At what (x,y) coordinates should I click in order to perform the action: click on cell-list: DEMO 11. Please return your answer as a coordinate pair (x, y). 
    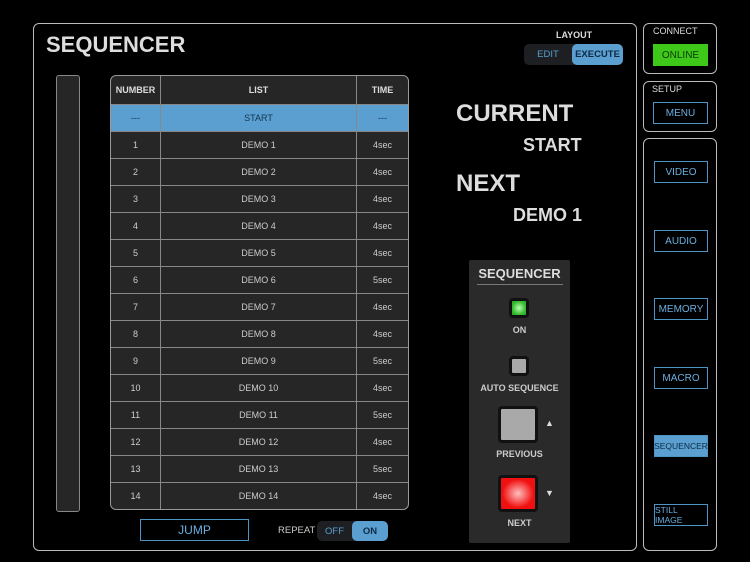
    Looking at the image, I should click on (259, 415).